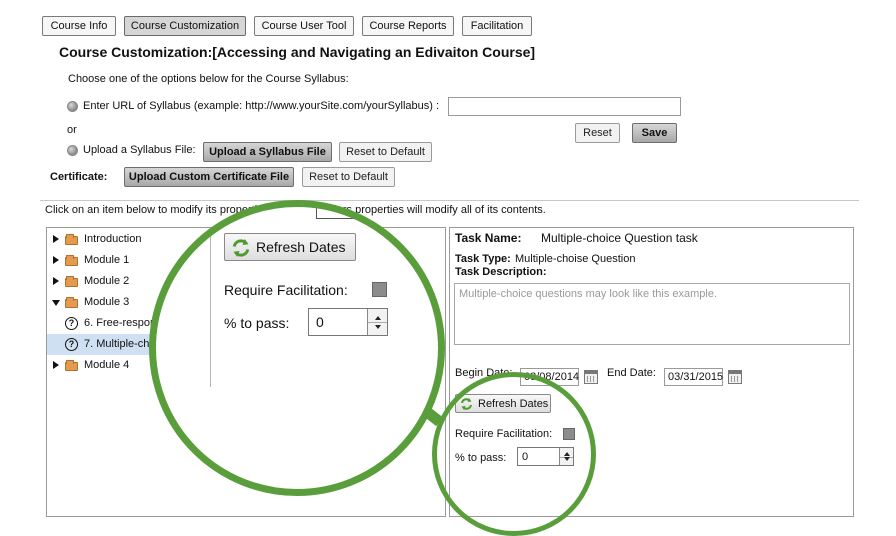 The width and height of the screenshot is (896, 536). What do you see at coordinates (377, 317) in the screenshot?
I see `increment-icon` at bounding box center [377, 317].